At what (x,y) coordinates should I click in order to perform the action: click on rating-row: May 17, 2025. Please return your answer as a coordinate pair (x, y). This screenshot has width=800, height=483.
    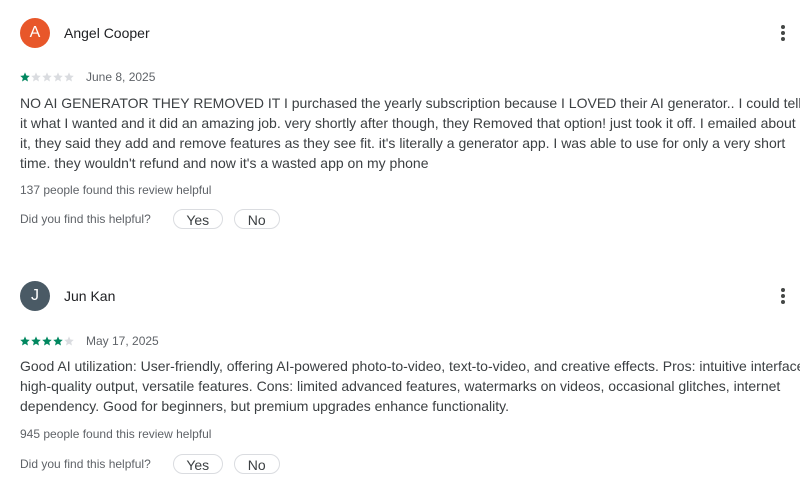
    Looking at the image, I should click on (89, 341).